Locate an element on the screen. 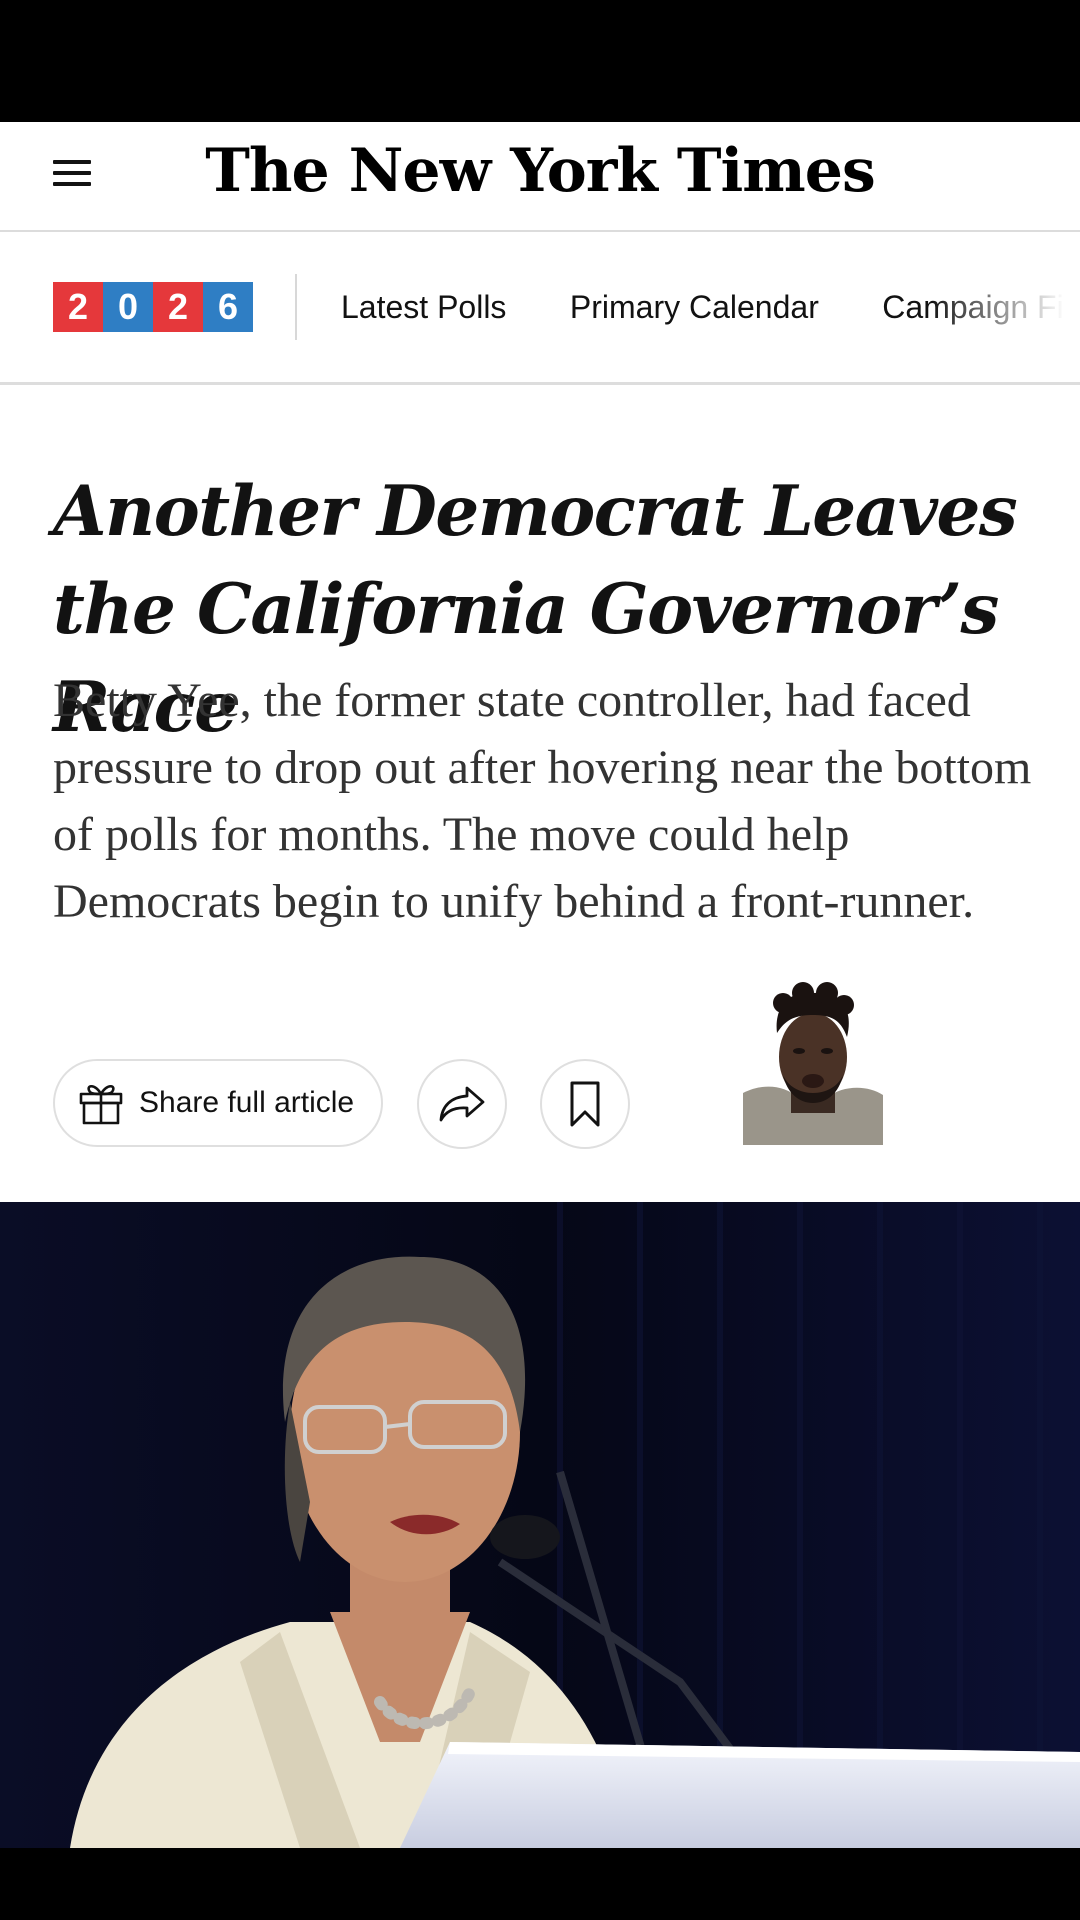  bookmark-button is located at coordinates (585, 1104).